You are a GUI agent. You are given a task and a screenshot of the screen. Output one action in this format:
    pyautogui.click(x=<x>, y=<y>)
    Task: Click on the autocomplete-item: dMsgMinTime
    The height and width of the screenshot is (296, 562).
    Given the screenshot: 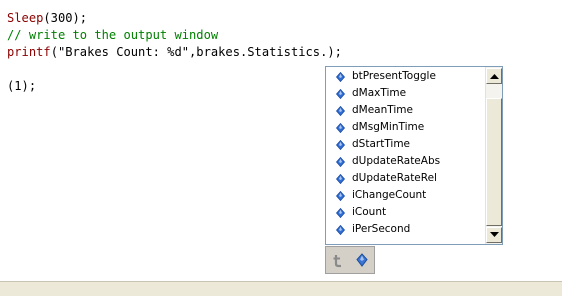 What is the action you would take?
    pyautogui.click(x=405, y=127)
    